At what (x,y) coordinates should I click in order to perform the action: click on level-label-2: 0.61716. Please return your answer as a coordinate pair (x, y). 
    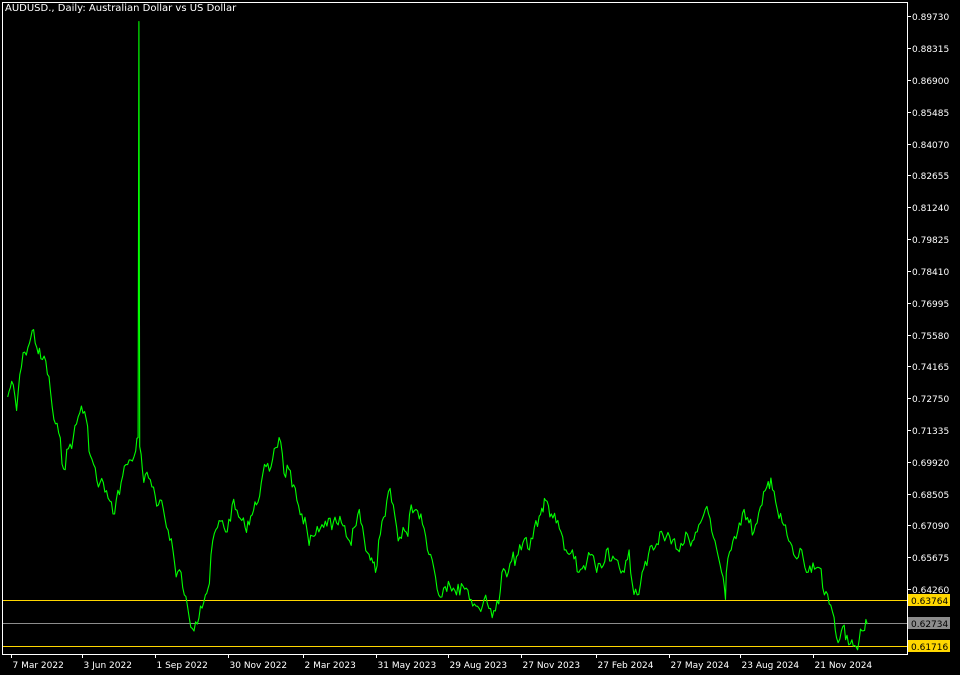
    Looking at the image, I should click on (929, 648).